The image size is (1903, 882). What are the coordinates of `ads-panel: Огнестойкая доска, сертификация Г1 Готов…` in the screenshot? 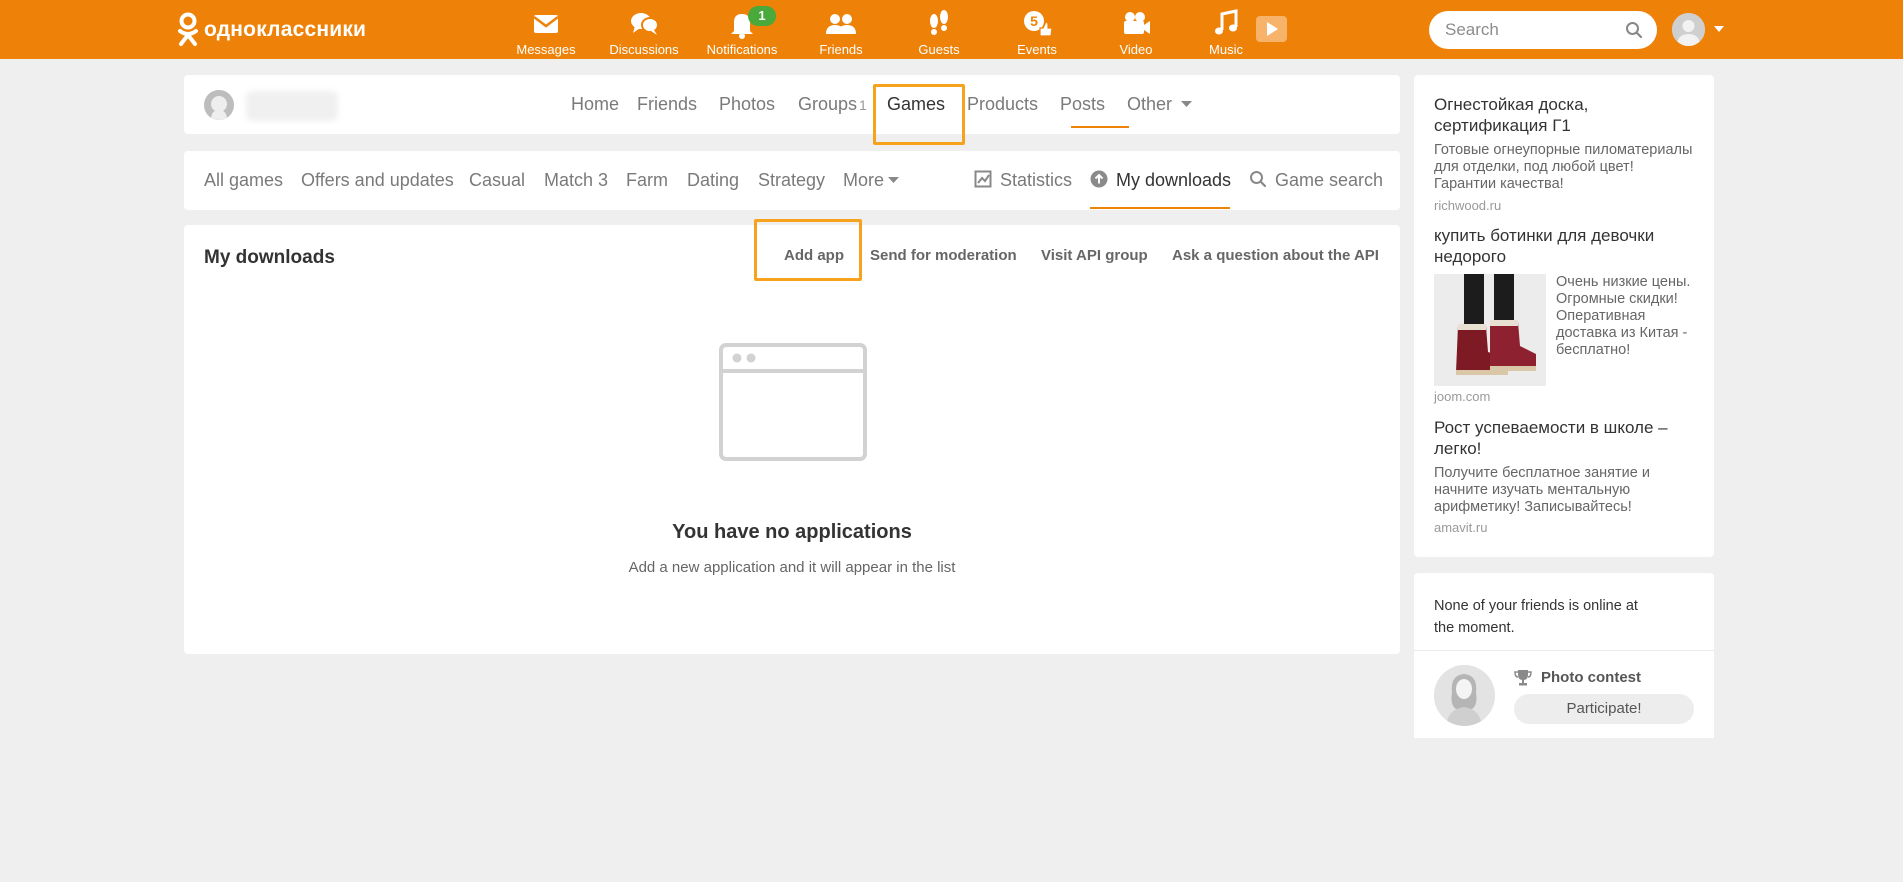 It's located at (1564, 316).